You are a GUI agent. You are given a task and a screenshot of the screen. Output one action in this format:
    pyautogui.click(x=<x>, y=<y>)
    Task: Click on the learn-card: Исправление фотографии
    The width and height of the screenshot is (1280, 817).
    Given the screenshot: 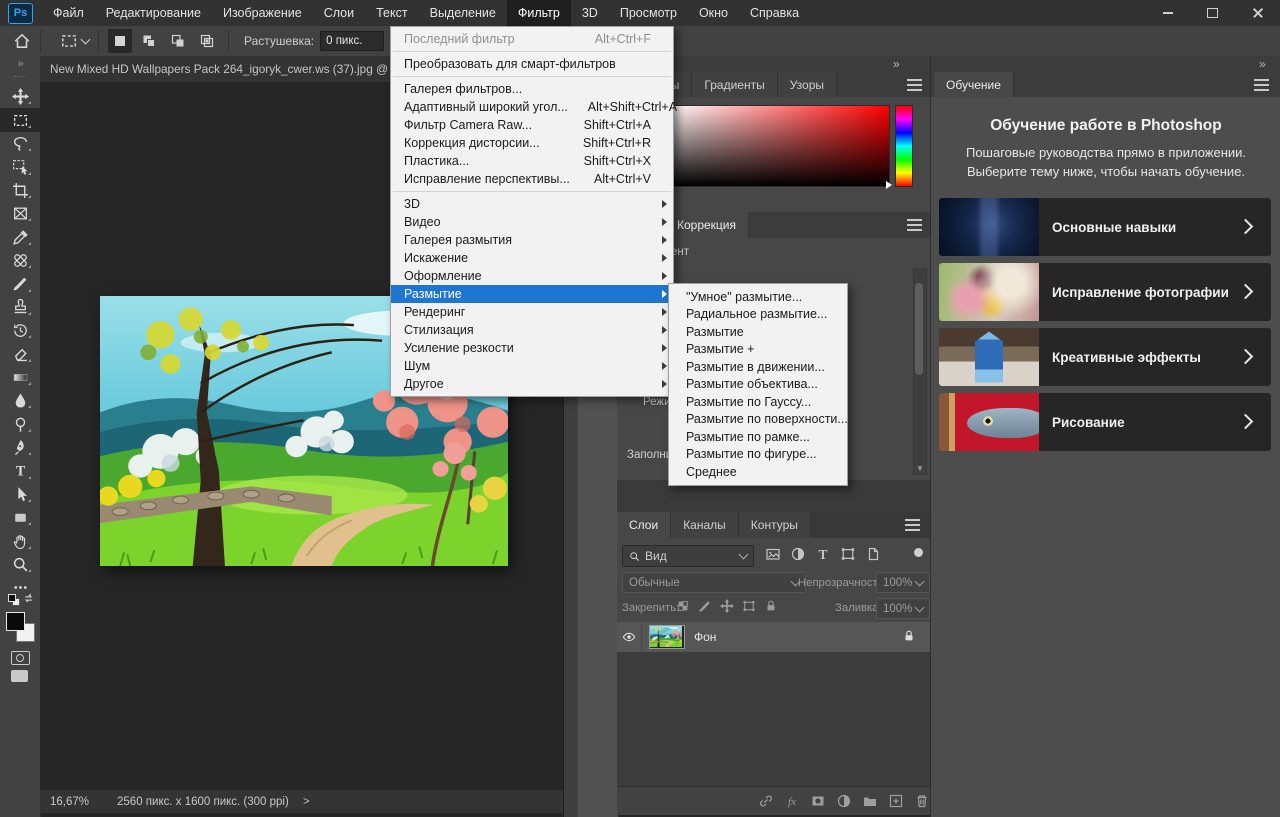 What is the action you would take?
    pyautogui.click(x=1105, y=292)
    